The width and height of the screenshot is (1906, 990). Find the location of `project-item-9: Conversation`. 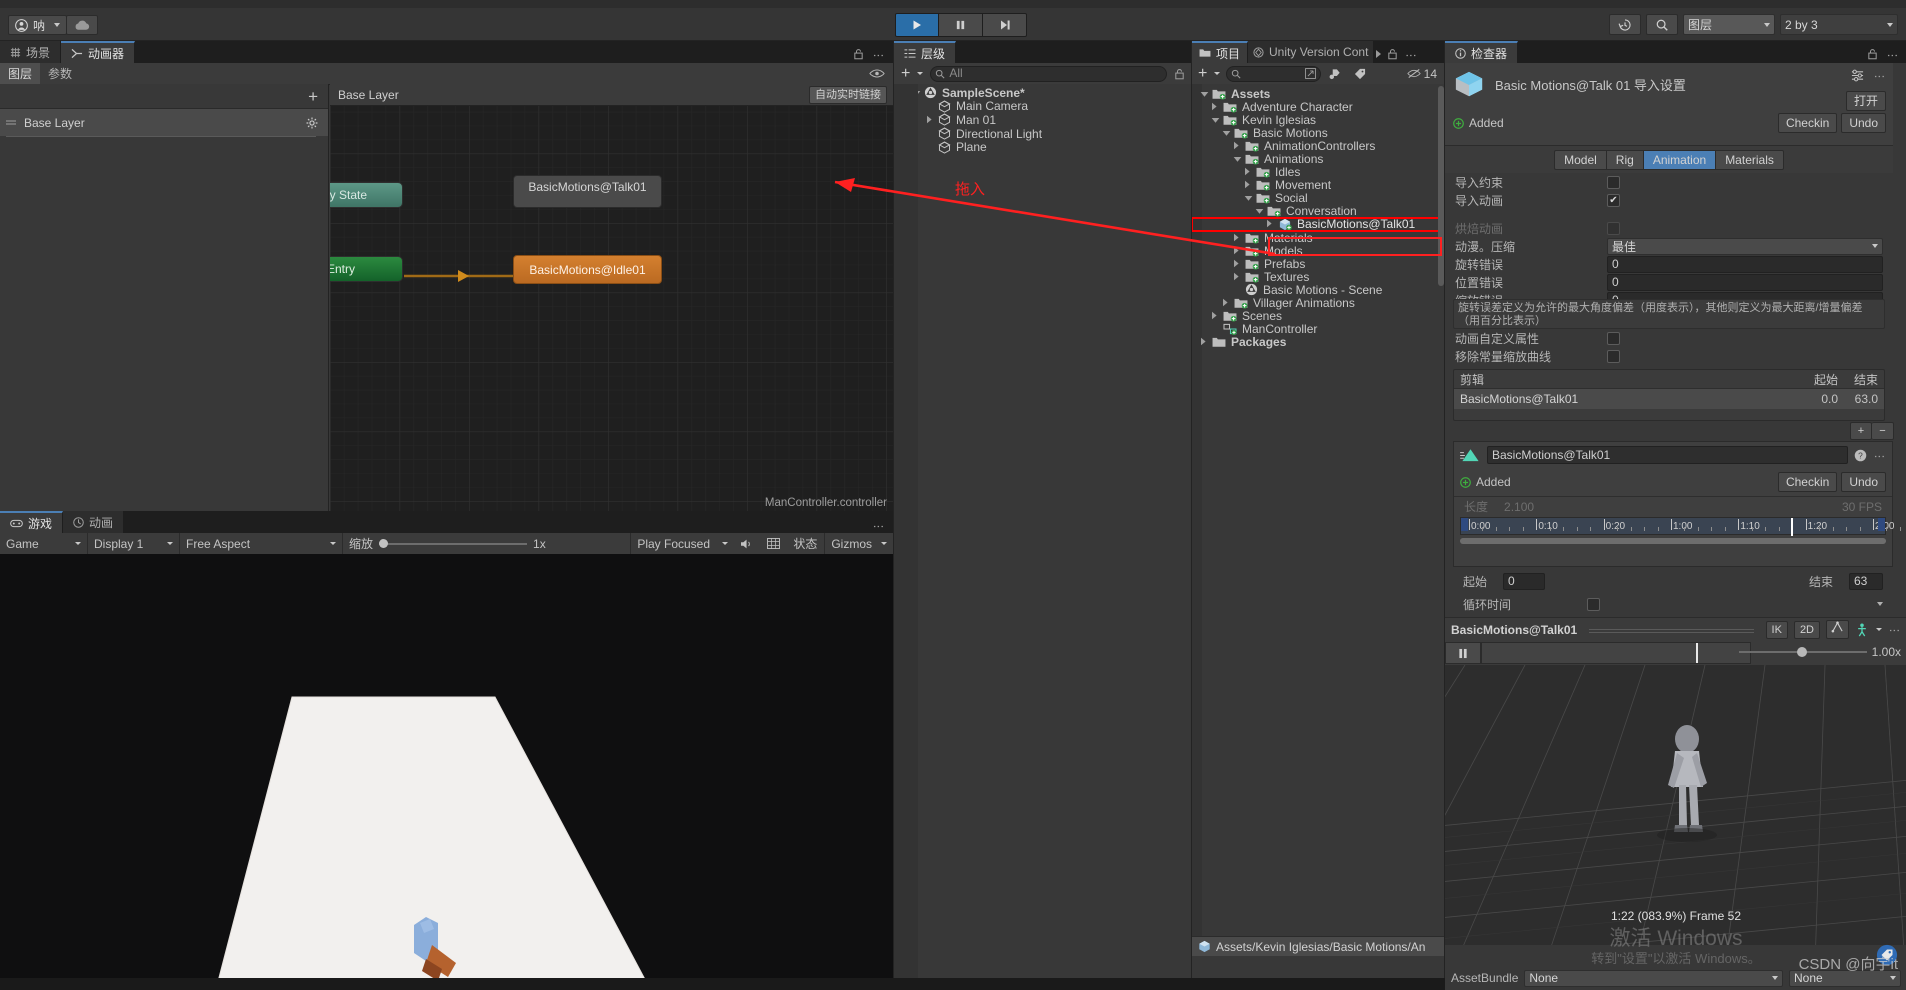

project-item-9: Conversation is located at coordinates (1318, 211).